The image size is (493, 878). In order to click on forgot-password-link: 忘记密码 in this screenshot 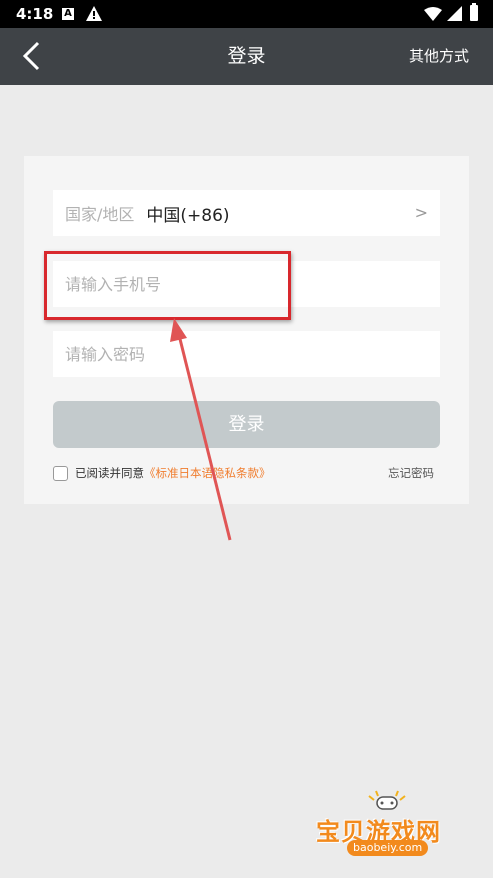, I will do `click(411, 473)`.